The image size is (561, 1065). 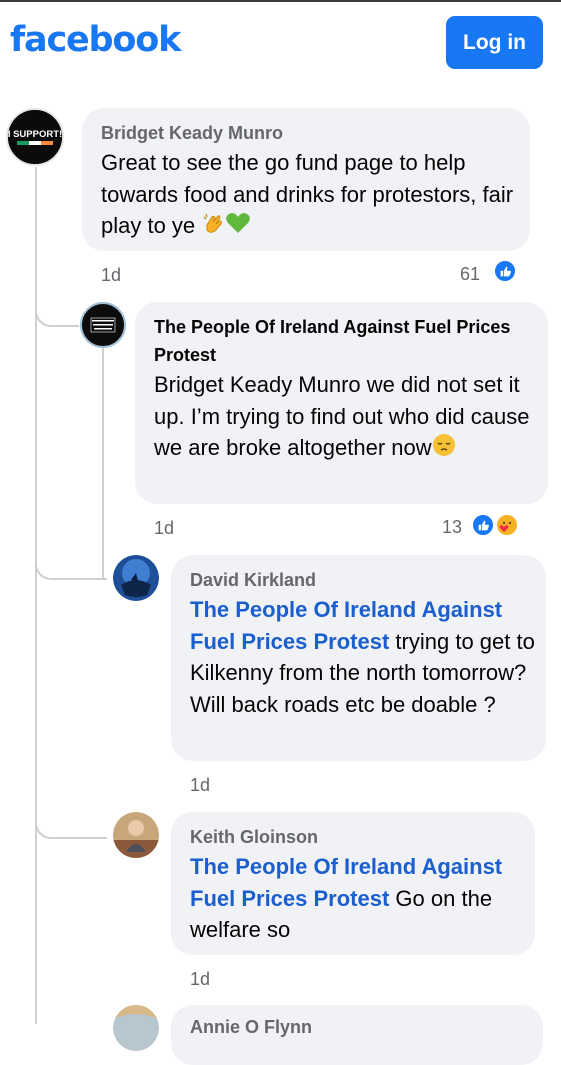 I want to click on avatar-david-kirkland, so click(x=136, y=578).